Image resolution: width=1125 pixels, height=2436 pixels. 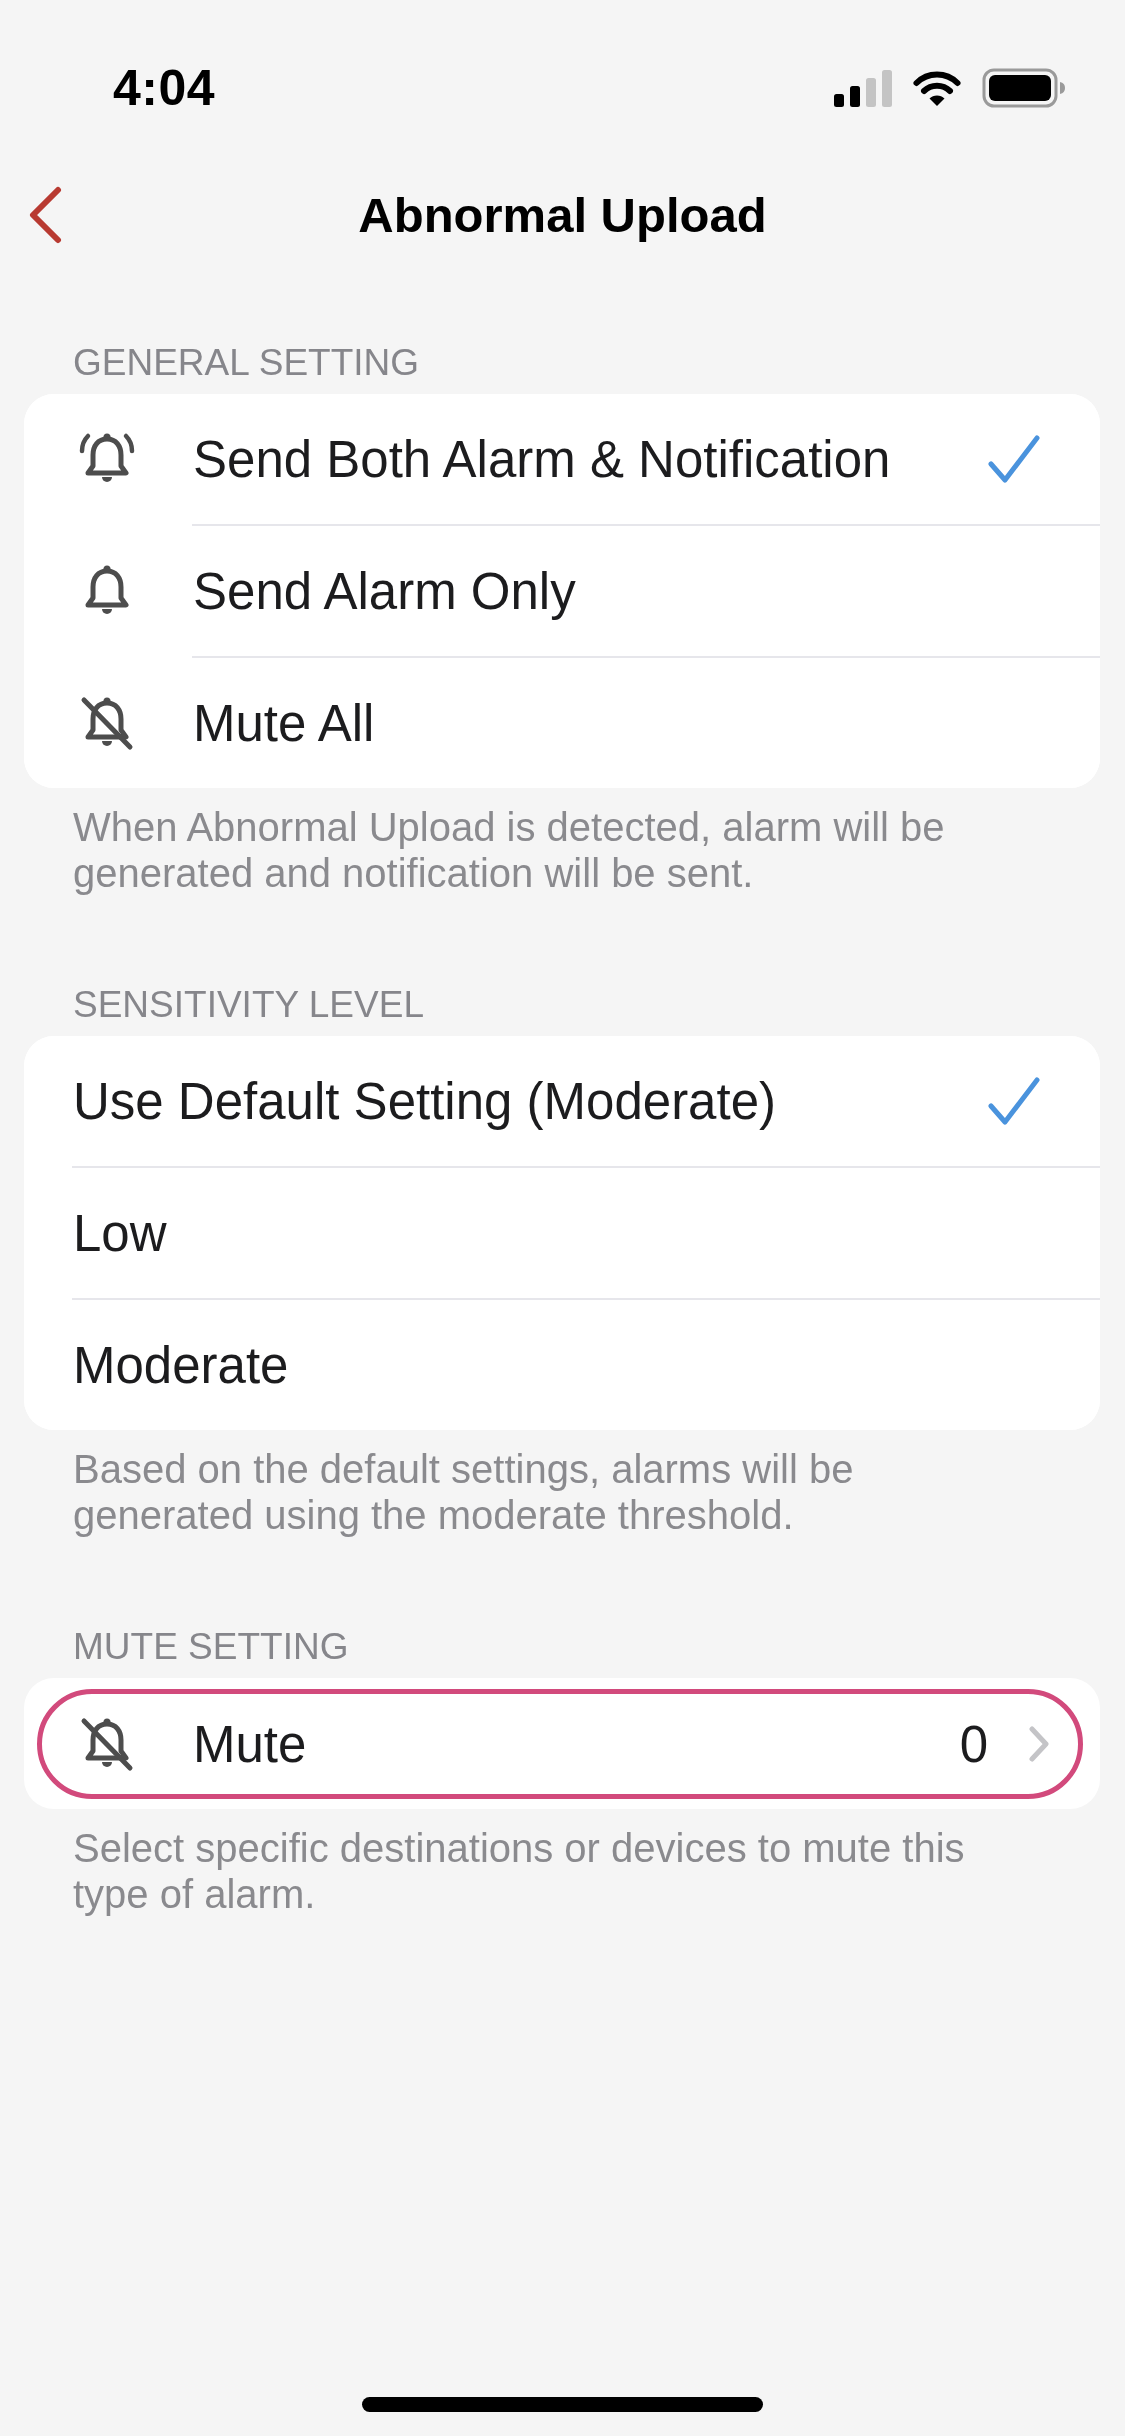 I want to click on mute-row: Mute 0, so click(x=560, y=1744).